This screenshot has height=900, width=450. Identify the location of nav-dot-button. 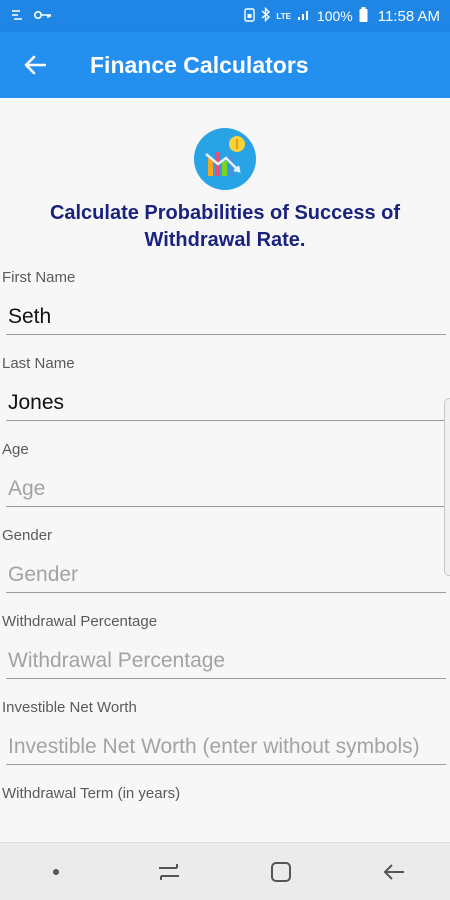
(56, 871).